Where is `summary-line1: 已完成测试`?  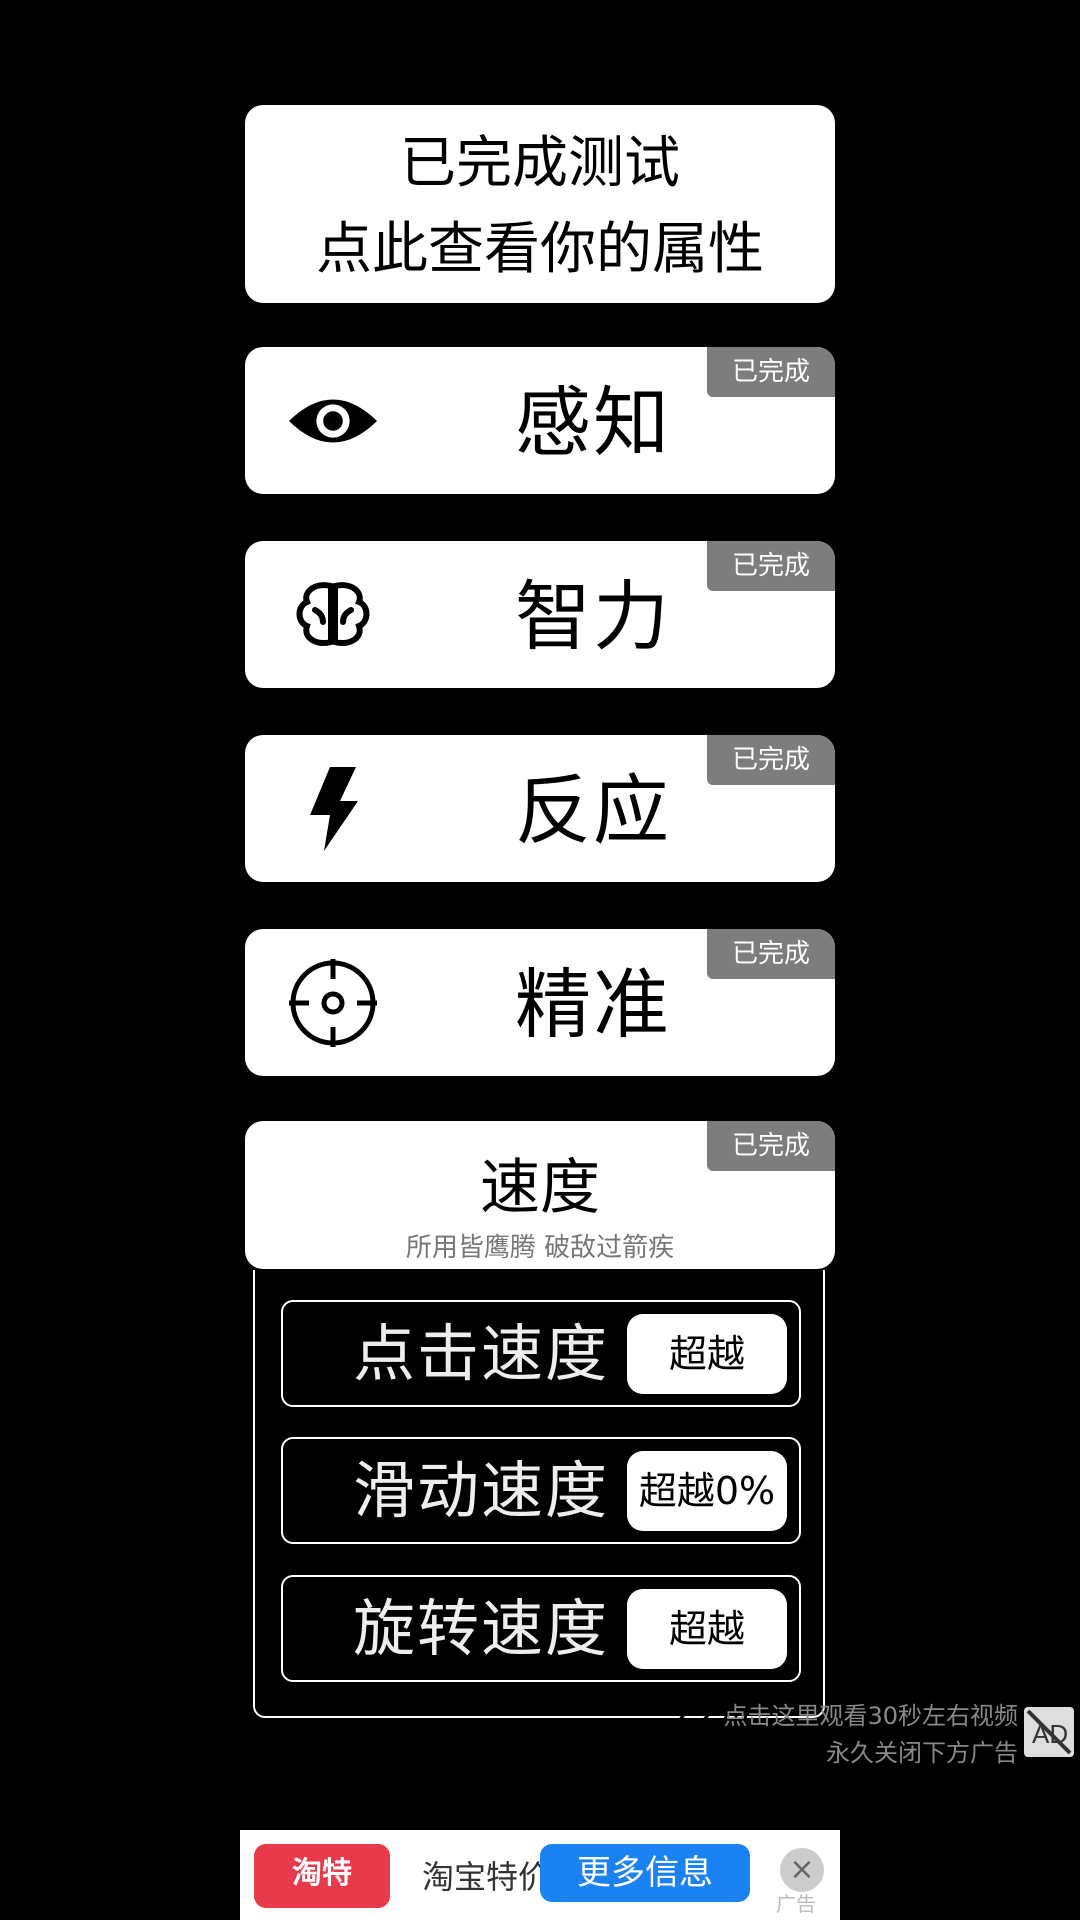 summary-line1: 已完成测试 is located at coordinates (540, 163).